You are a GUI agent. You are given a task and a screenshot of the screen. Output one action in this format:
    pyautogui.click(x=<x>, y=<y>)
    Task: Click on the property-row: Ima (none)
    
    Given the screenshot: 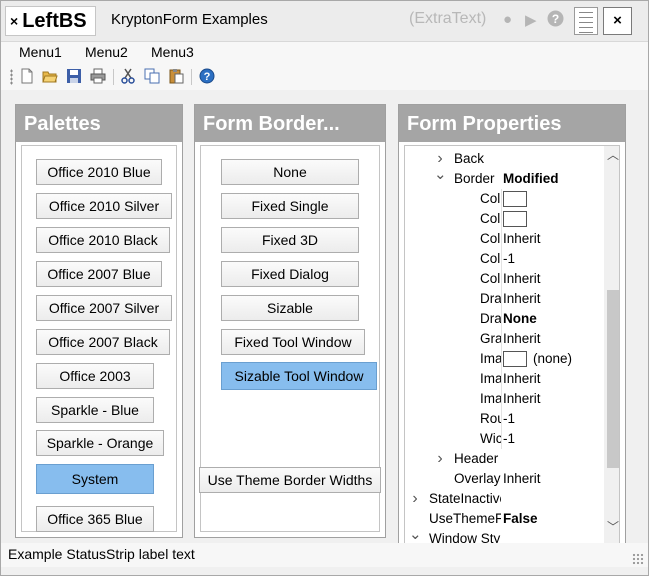 What is the action you would take?
    pyautogui.click(x=504, y=359)
    